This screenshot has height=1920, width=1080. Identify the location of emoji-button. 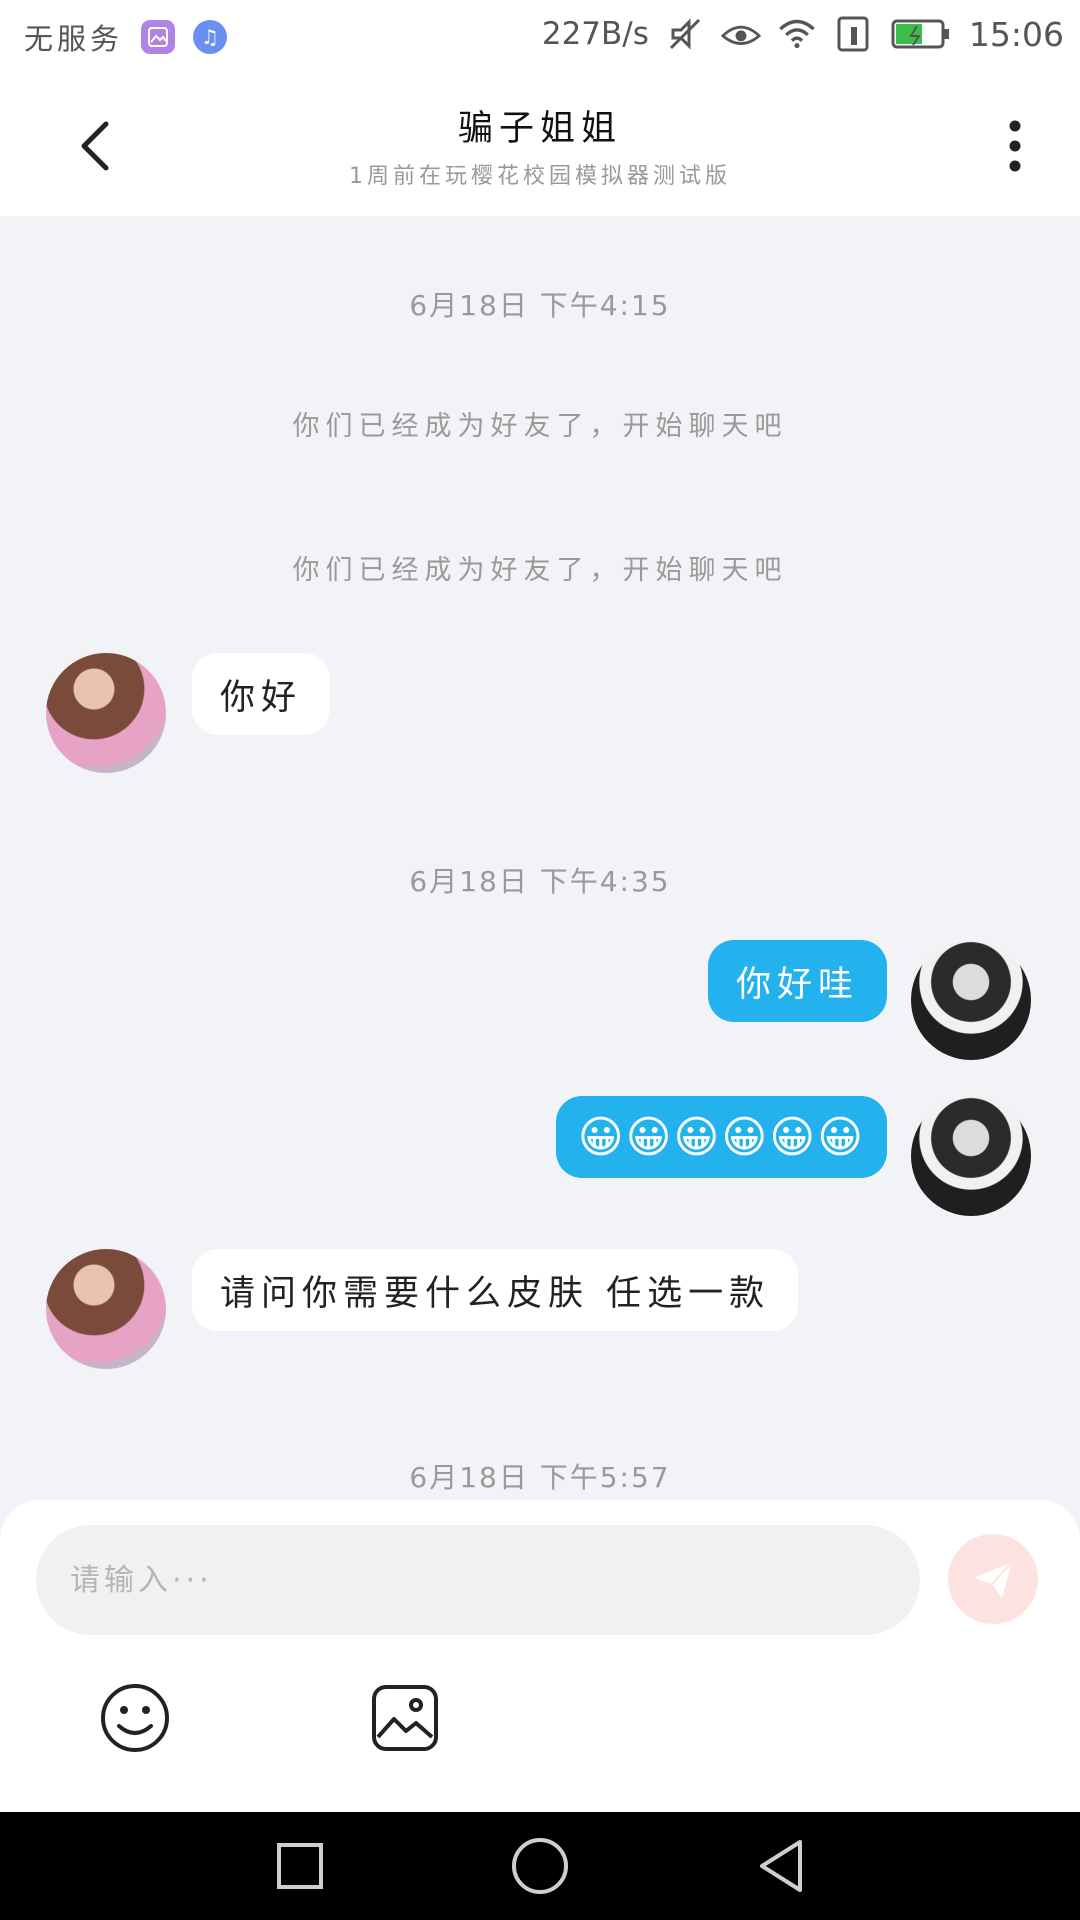
(135, 1718).